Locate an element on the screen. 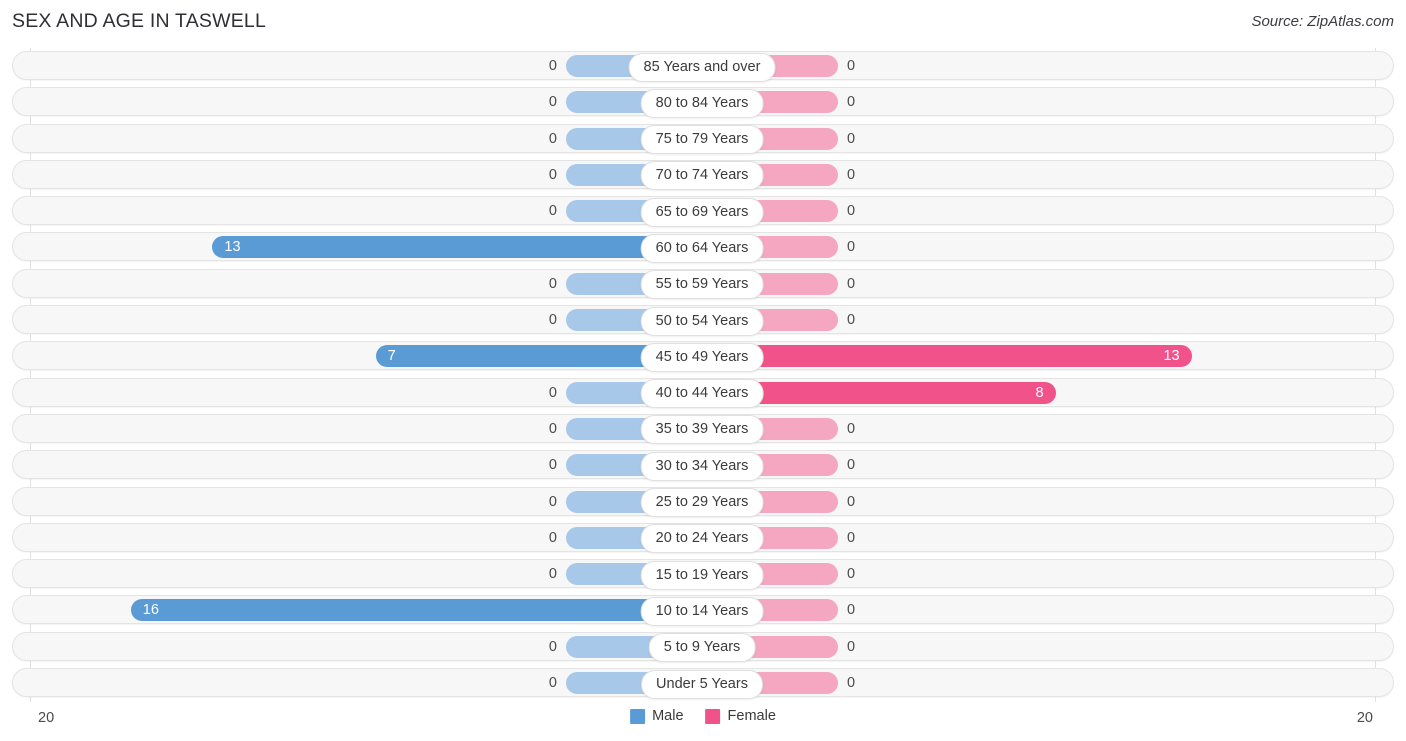  age-group-label: 35 to 39 Years is located at coordinates (702, 430).